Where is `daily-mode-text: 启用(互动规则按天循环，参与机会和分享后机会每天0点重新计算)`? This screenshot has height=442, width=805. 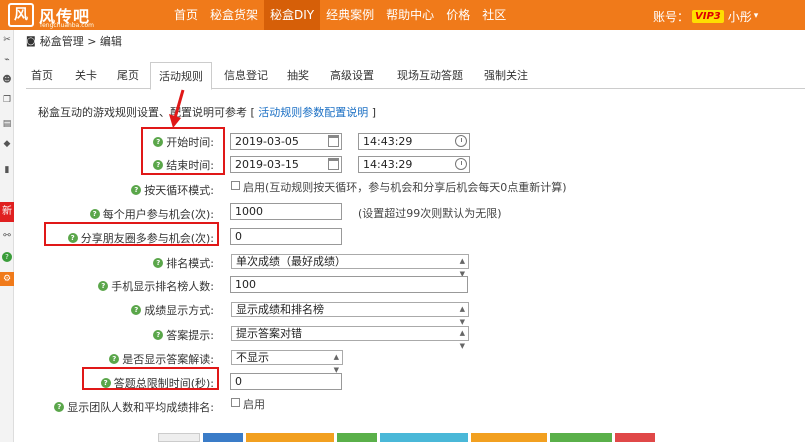
daily-mode-text: 启用(互动规则按天循环，参与机会和分享后机会每天0点重新计算) is located at coordinates (405, 187).